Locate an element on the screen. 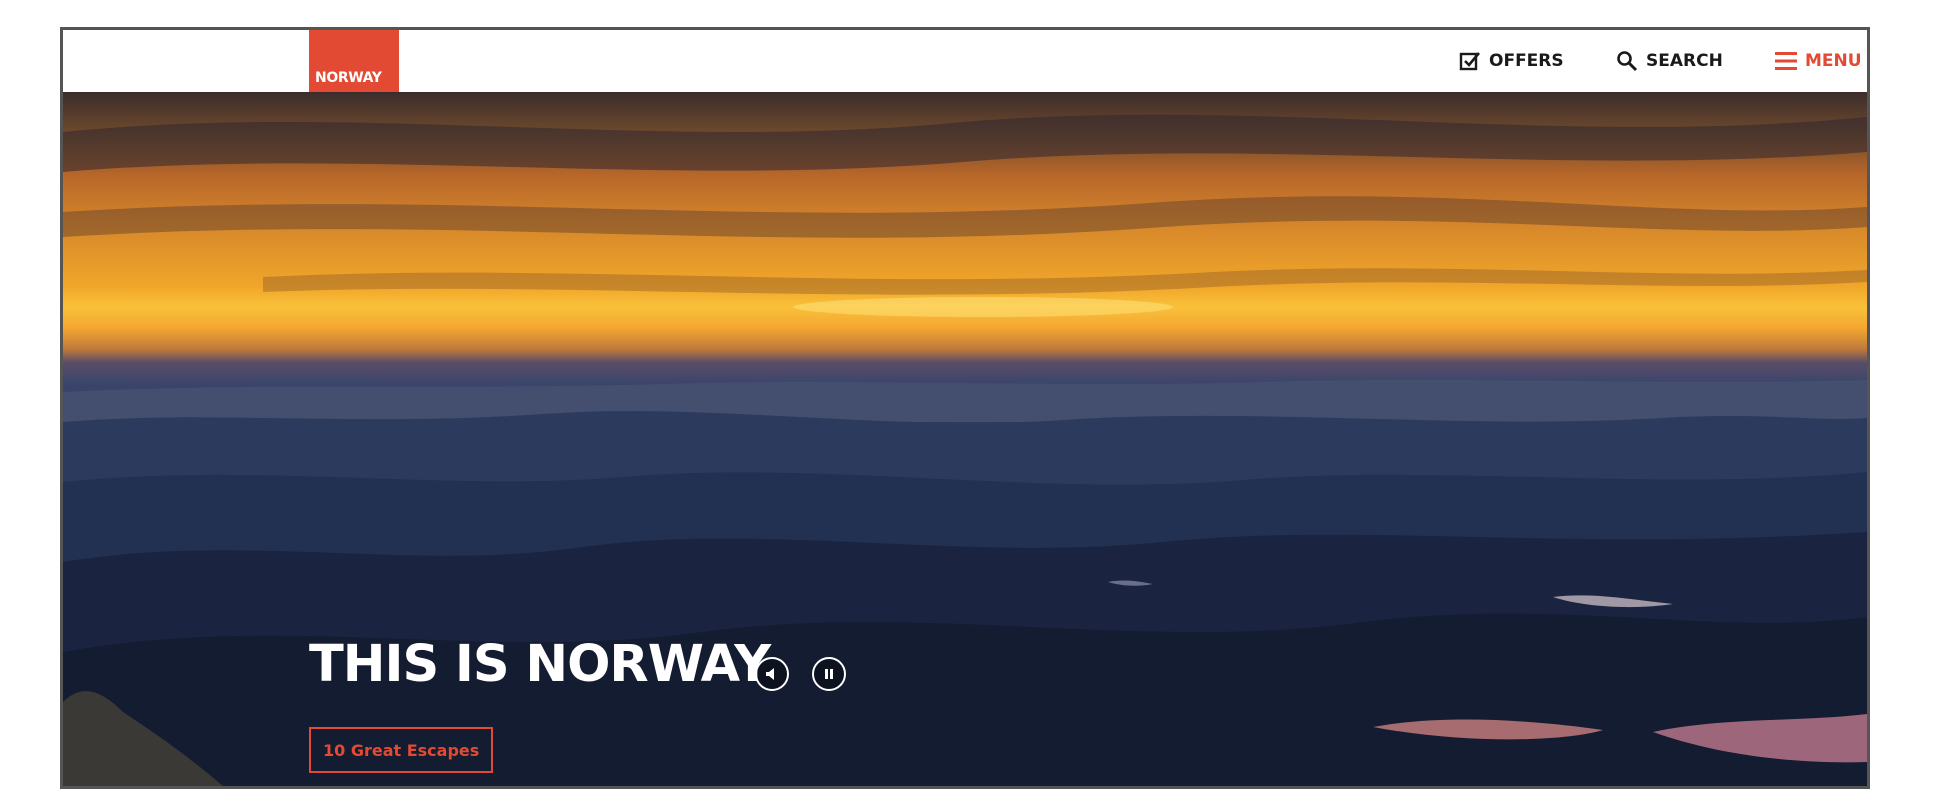 This screenshot has width=1934, height=808. pause-button is located at coordinates (829, 674).